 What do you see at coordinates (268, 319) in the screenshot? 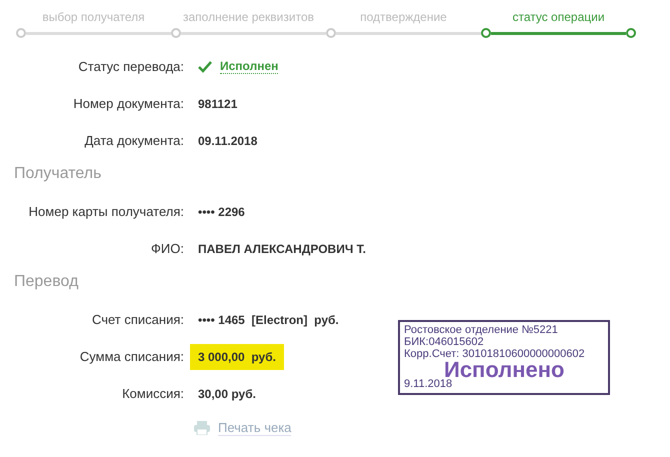
I see `field-value: •••• 1465 [Electron] руб.` at bounding box center [268, 319].